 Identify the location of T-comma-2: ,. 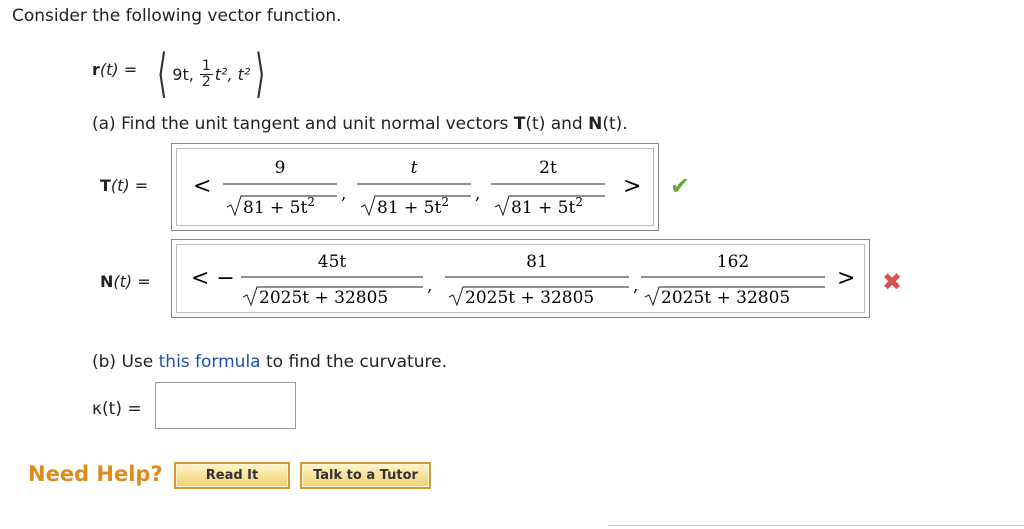
(477, 194).